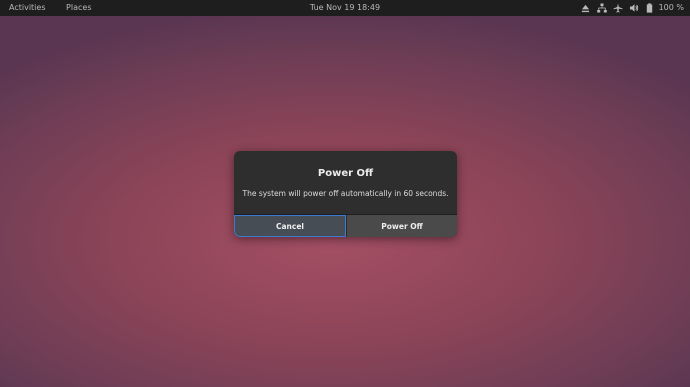 This screenshot has width=690, height=387. I want to click on volume-icon, so click(634, 8).